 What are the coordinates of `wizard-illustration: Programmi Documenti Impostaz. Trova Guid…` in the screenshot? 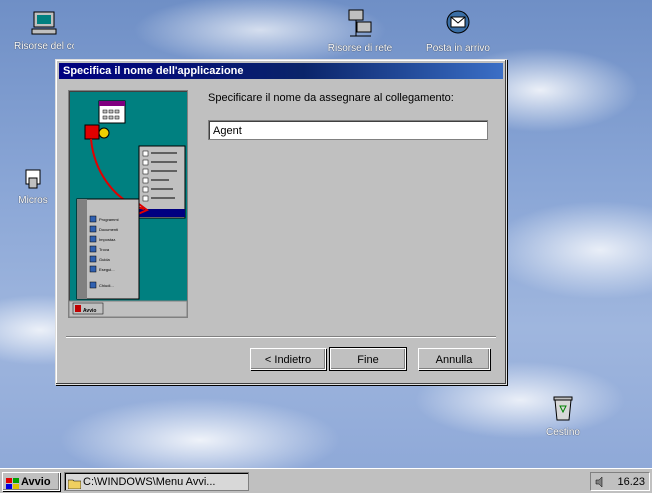 It's located at (128, 204).